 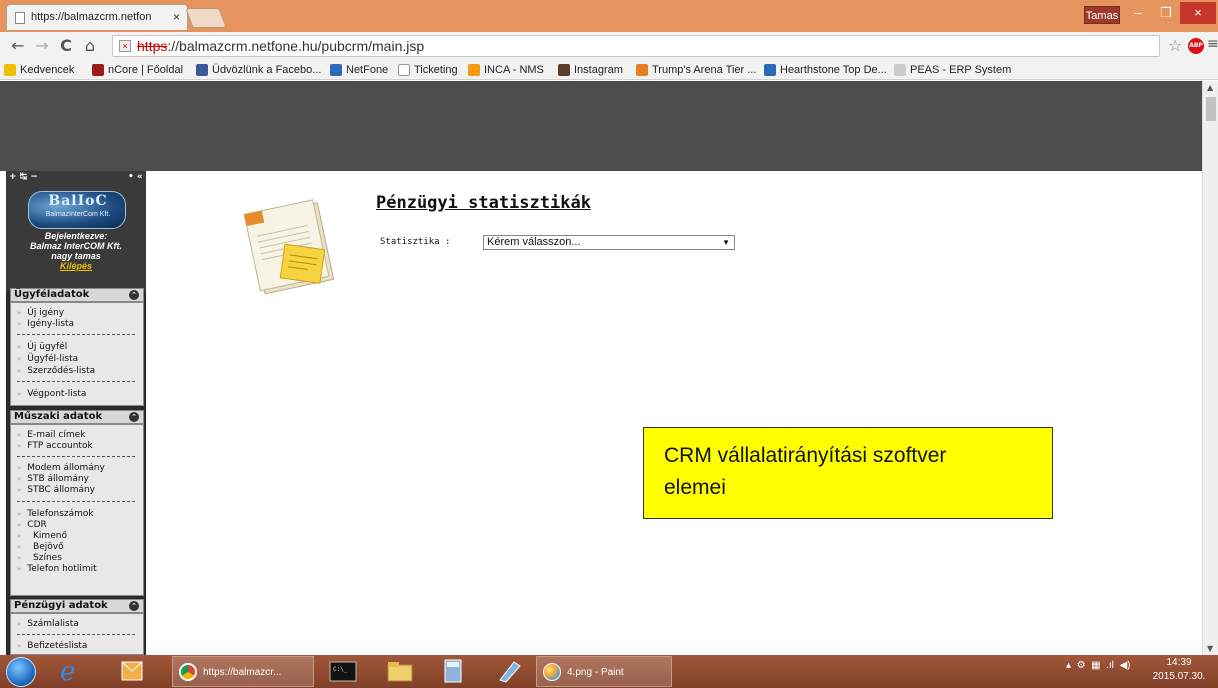 What do you see at coordinates (55, 446) in the screenshot?
I see `menu-ftp-accountok: » FTP accountok` at bounding box center [55, 446].